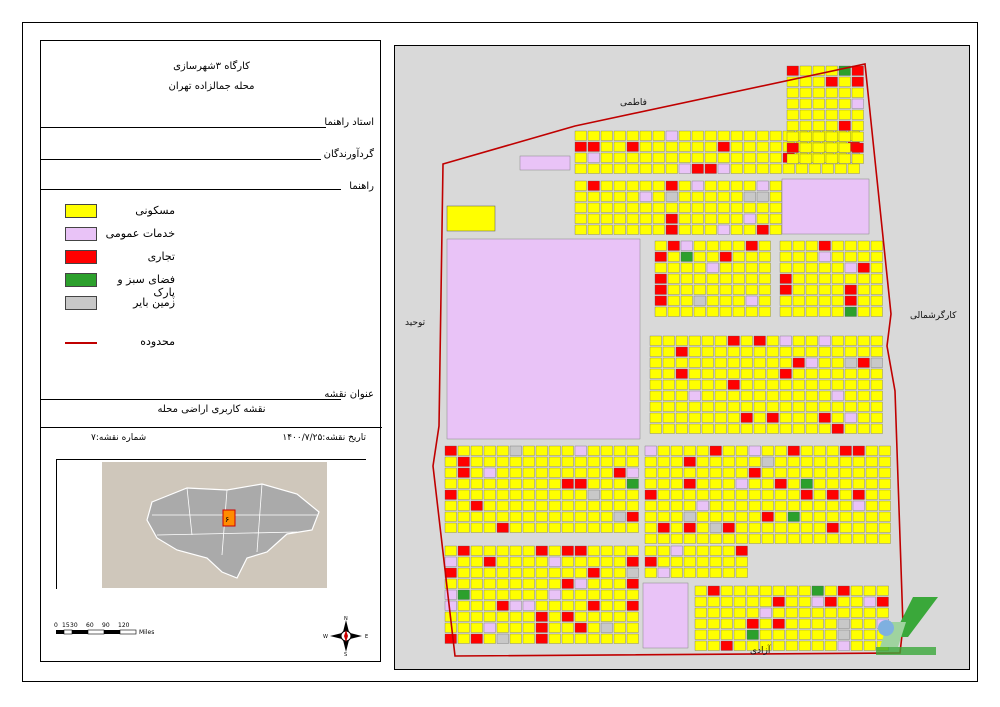 This screenshot has width=1000, height=707. Describe the element at coordinates (361, 186) in the screenshot. I see `guide-label: راهنما` at that location.